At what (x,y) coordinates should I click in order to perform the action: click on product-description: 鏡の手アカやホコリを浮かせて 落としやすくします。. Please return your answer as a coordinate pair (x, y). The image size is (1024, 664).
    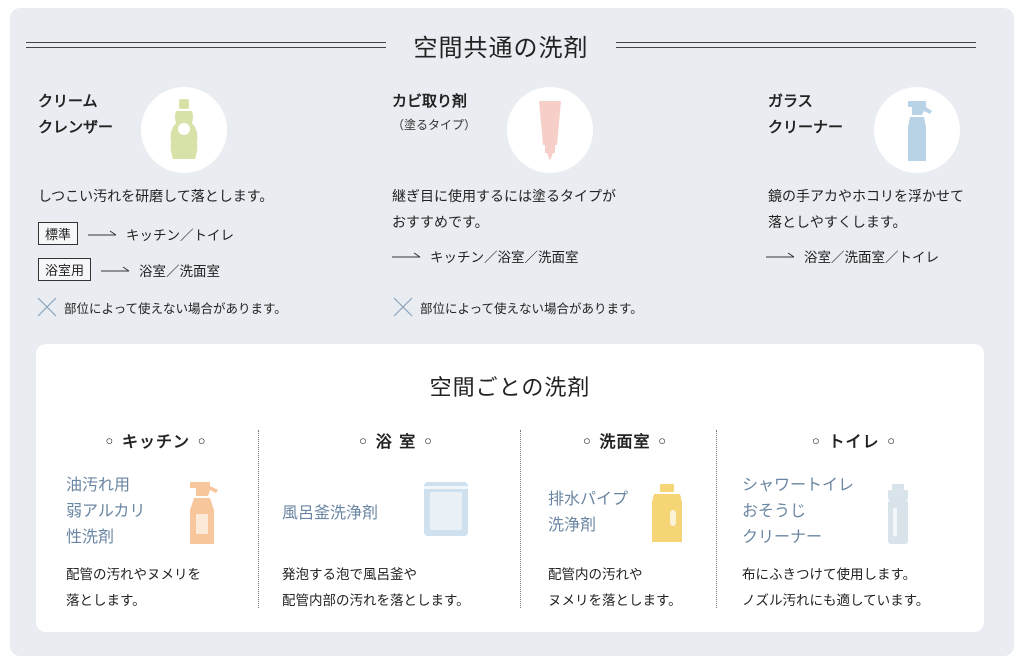
    Looking at the image, I should click on (866, 210).